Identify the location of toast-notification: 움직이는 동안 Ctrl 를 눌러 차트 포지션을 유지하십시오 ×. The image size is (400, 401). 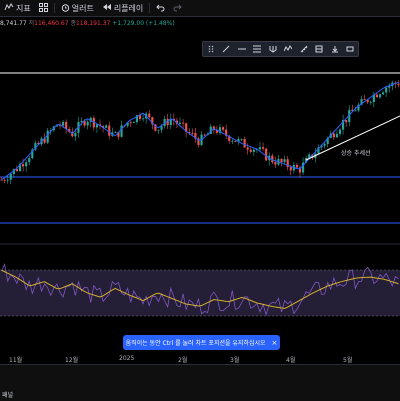
(201, 342).